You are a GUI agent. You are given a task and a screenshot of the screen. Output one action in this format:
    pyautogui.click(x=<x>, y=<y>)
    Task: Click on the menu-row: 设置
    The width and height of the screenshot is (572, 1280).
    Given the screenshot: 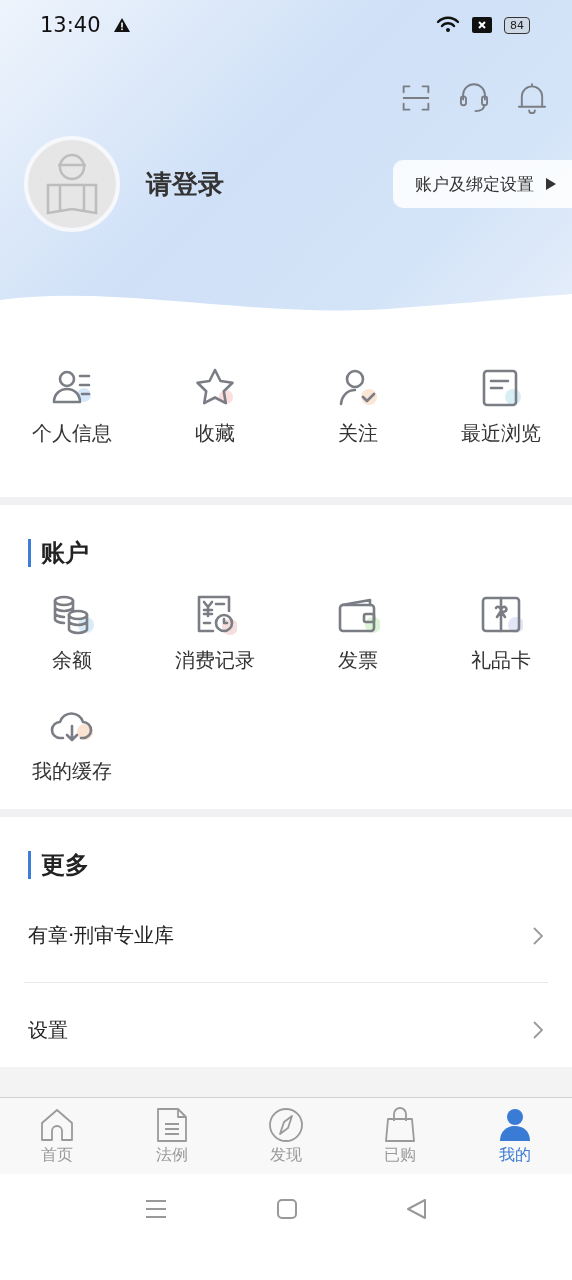 What is the action you would take?
    pyautogui.click(x=286, y=1030)
    